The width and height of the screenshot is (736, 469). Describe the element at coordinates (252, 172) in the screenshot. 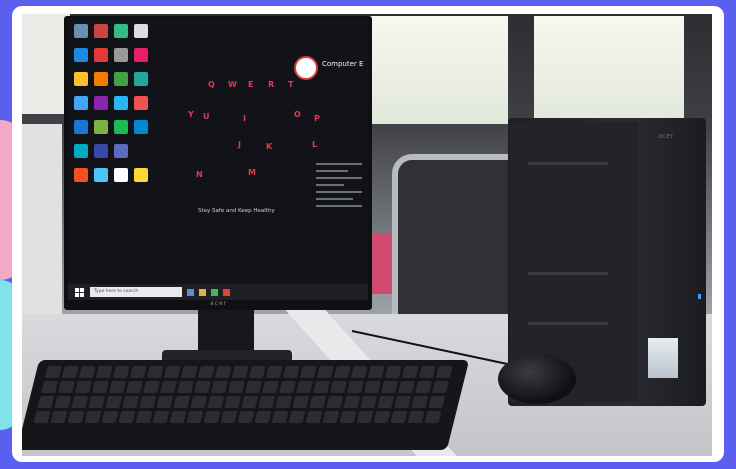

I see `screen-letter: M` at that location.